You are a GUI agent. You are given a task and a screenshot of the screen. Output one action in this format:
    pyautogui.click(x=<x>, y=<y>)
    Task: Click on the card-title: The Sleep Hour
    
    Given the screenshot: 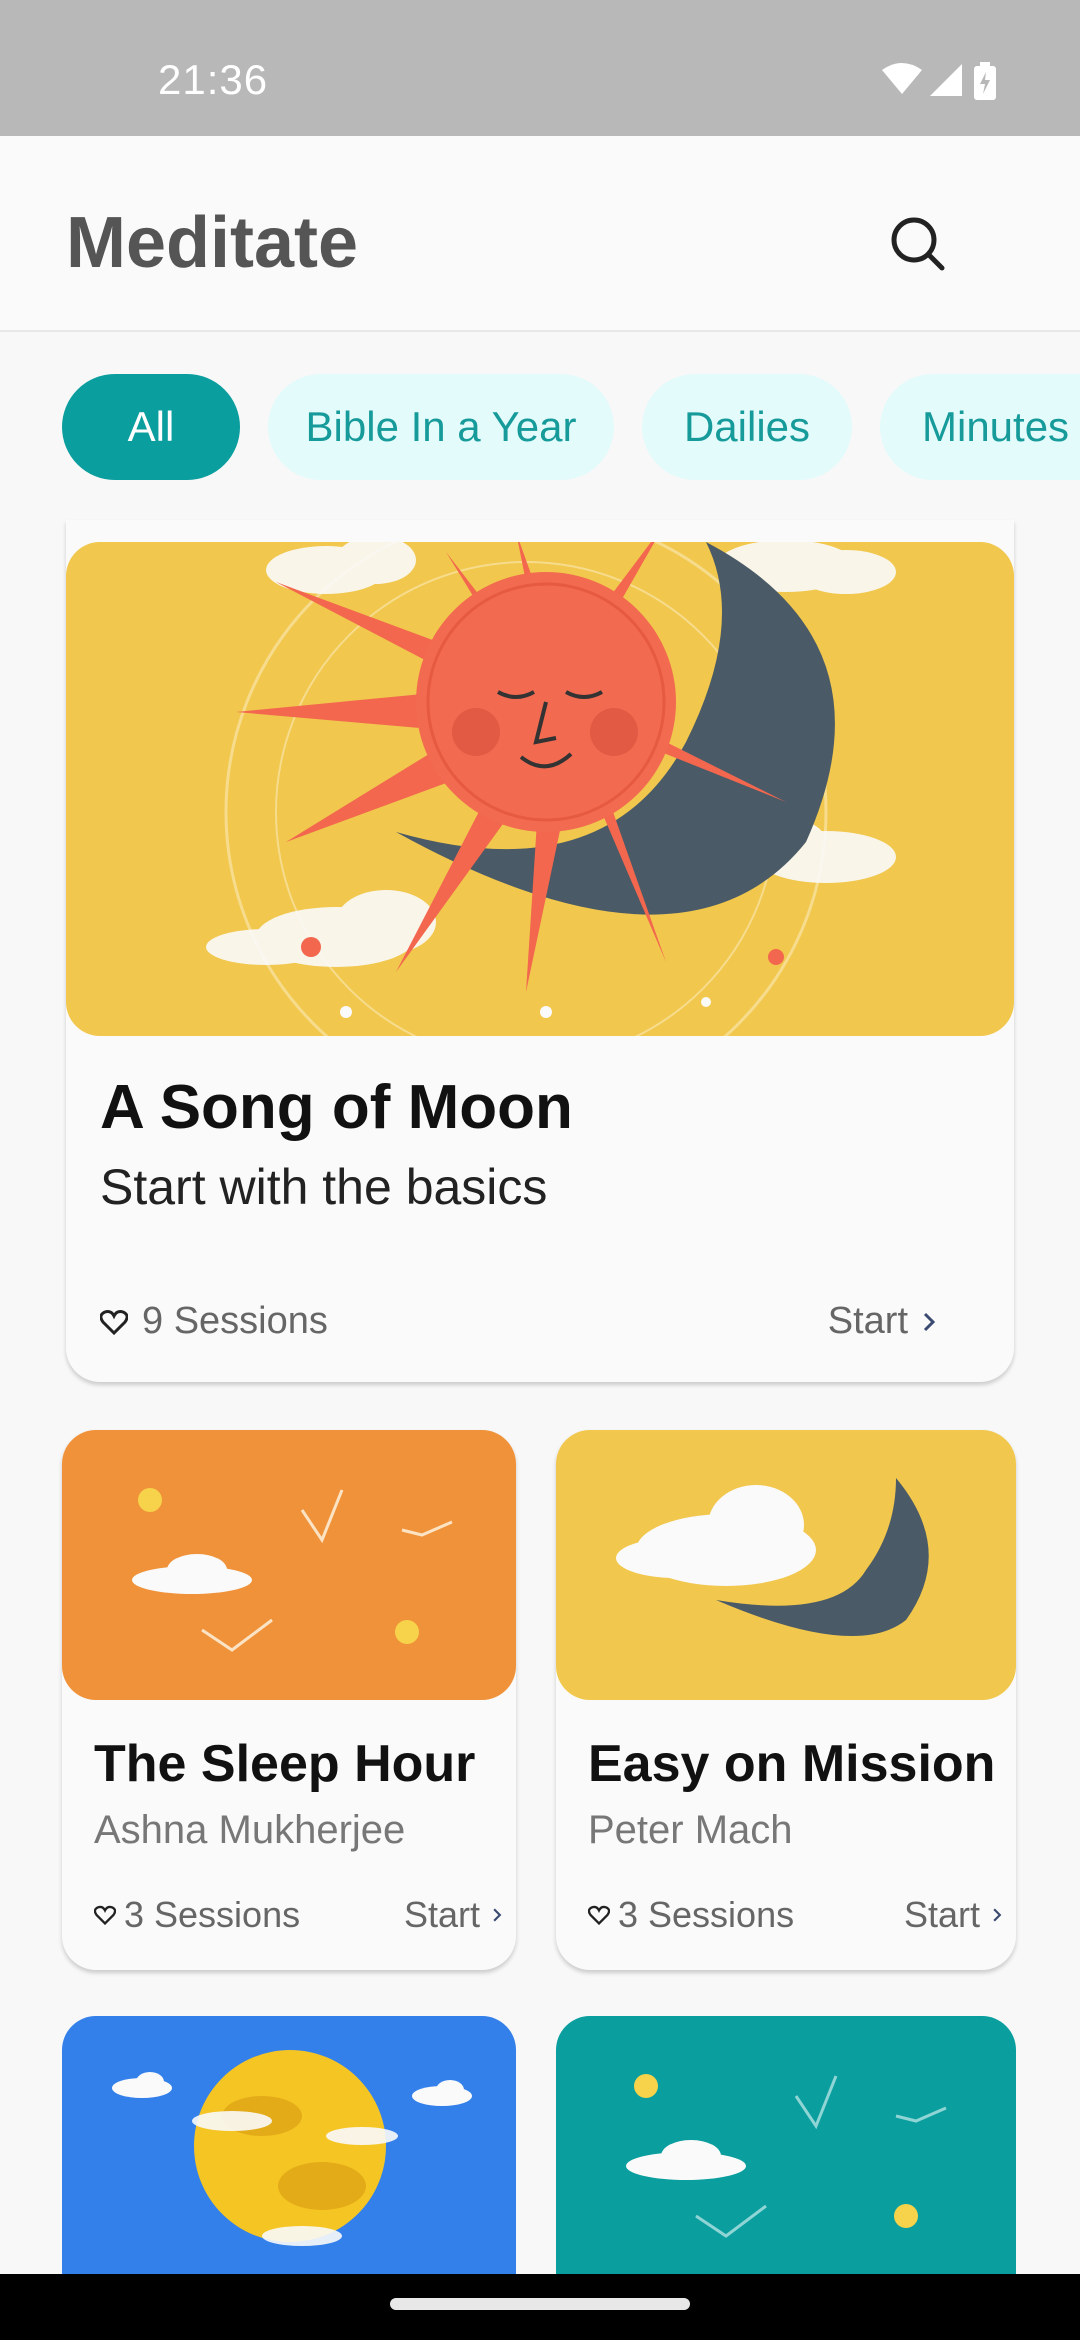 What is the action you would take?
    pyautogui.click(x=285, y=1764)
    